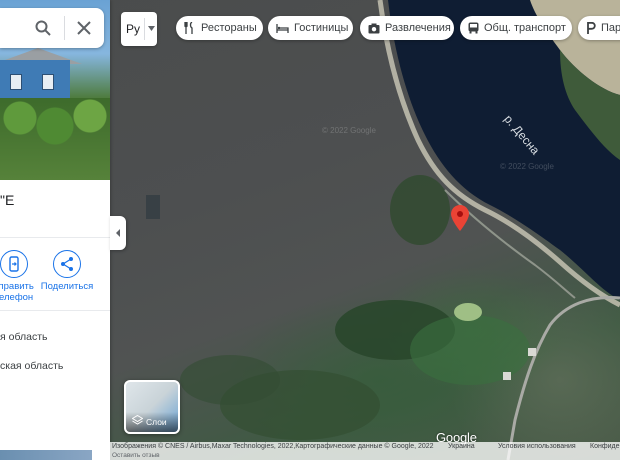 Image resolution: width=620 pixels, height=460 pixels. What do you see at coordinates (43, 28) in the screenshot?
I see `search-icon` at bounding box center [43, 28].